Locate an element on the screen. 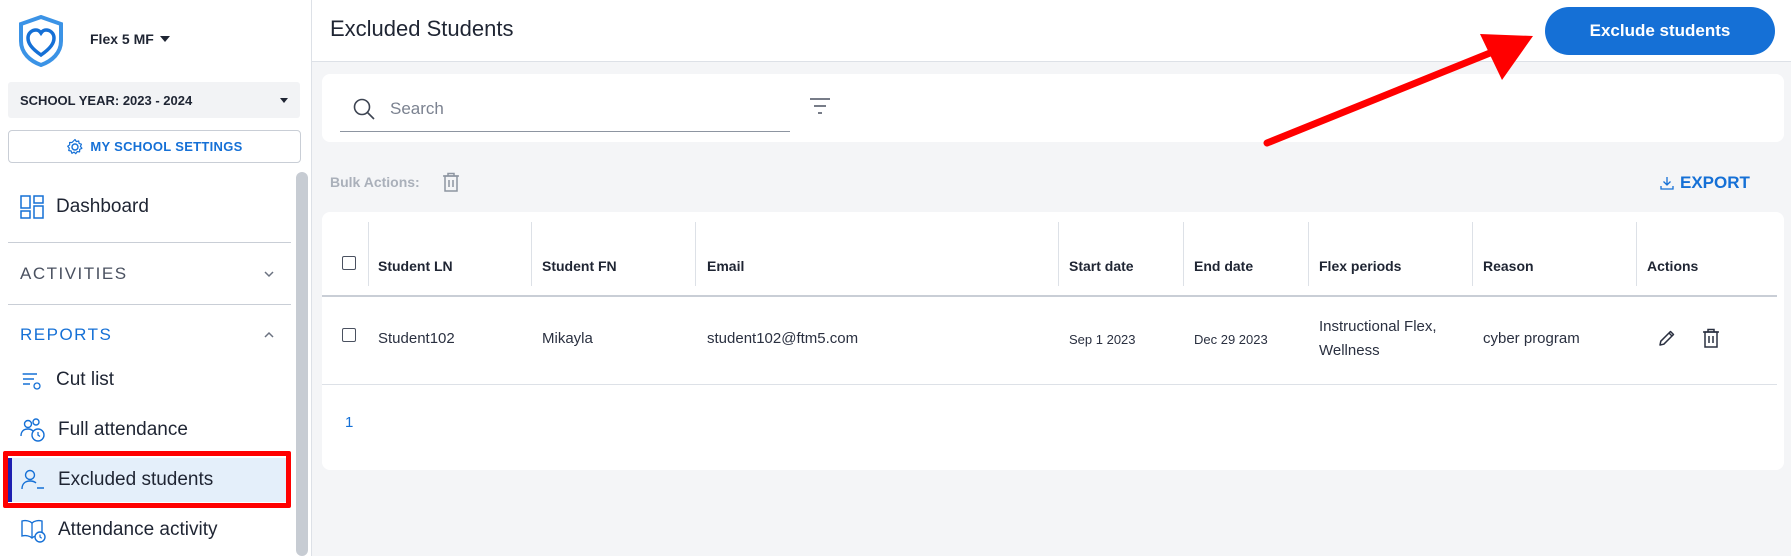  pencil-icon is located at coordinates (1667, 338).